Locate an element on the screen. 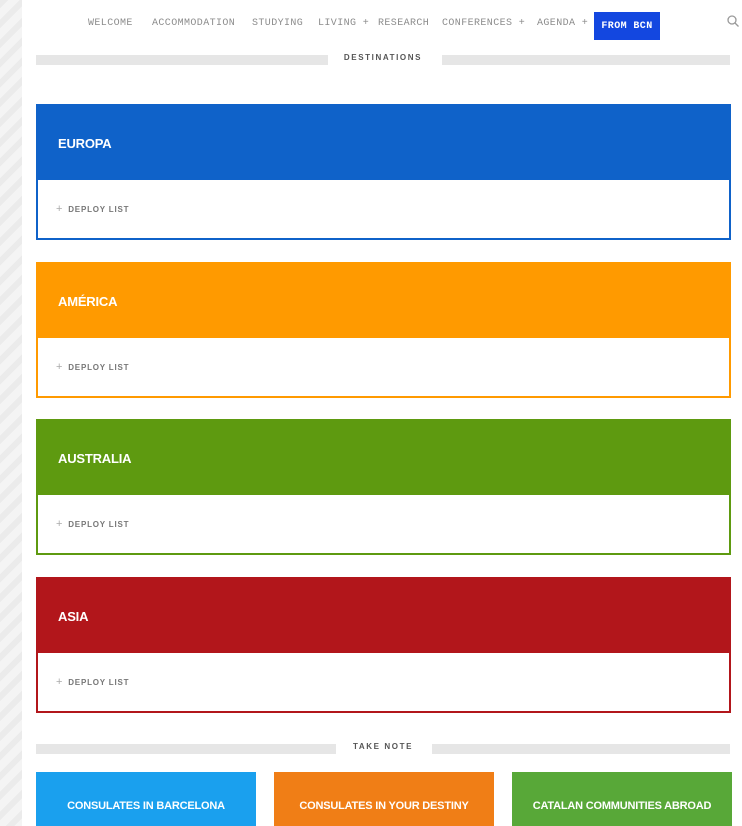 The image size is (742, 826). background-pattern is located at coordinates (11, 413).